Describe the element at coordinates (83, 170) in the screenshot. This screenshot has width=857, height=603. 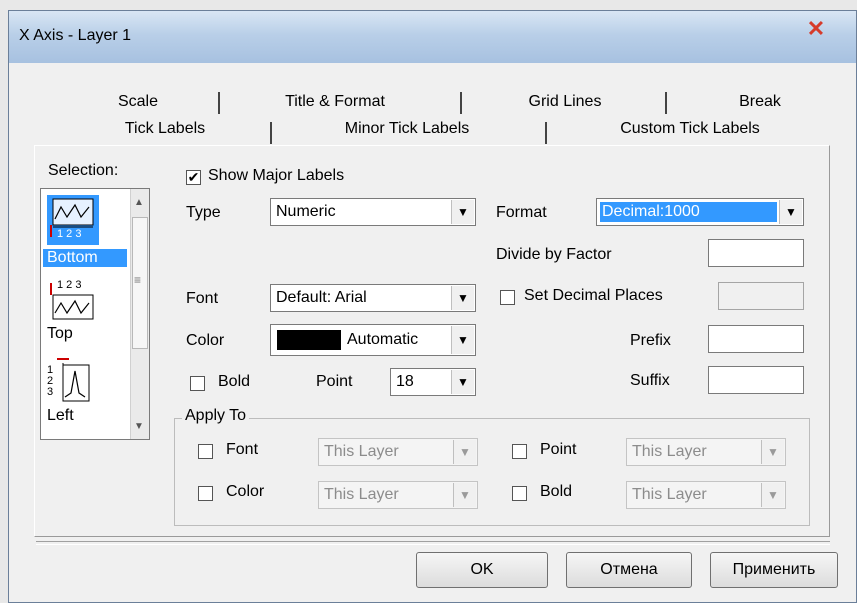
I see `selection-label: Selection:` at that location.